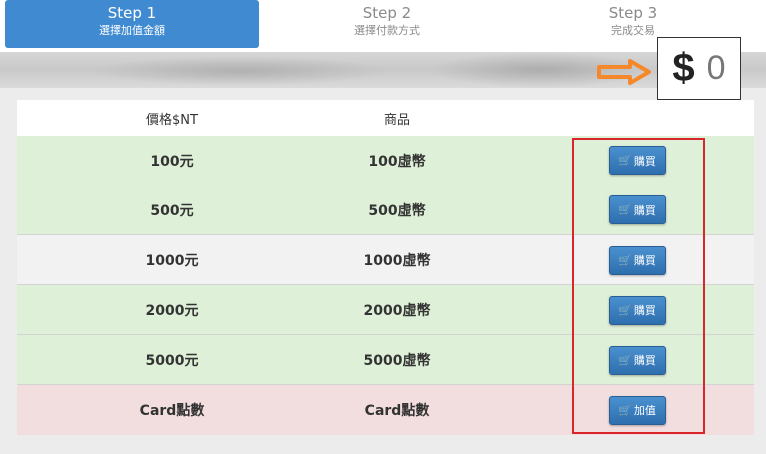 This screenshot has width=766, height=454. I want to click on price-cell: 100元, so click(172, 161).